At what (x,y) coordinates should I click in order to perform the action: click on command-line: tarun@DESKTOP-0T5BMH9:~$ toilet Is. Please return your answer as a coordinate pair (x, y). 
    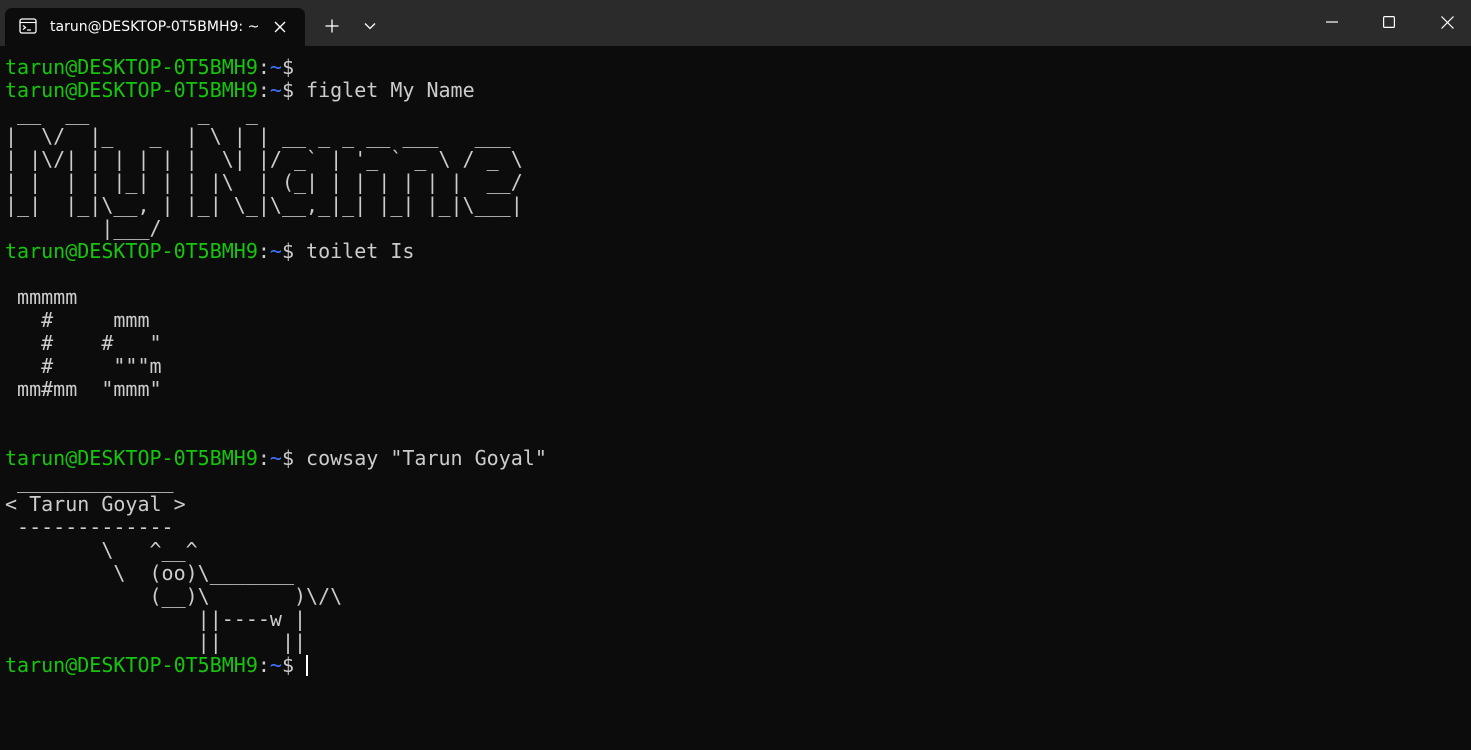
    Looking at the image, I should click on (209, 251).